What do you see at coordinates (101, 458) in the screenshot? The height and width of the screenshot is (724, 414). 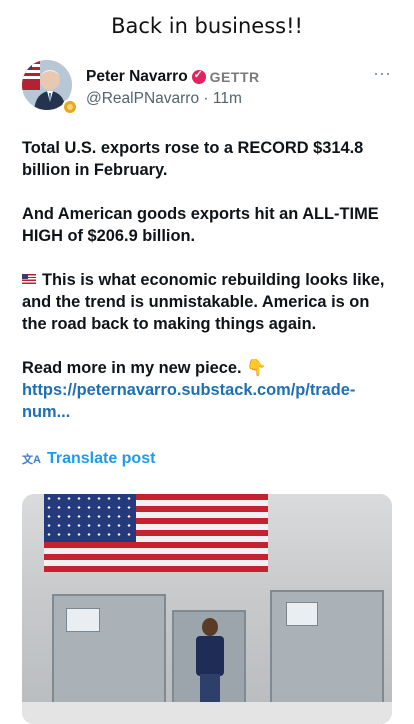 I see `translate-label: Translate post` at bounding box center [101, 458].